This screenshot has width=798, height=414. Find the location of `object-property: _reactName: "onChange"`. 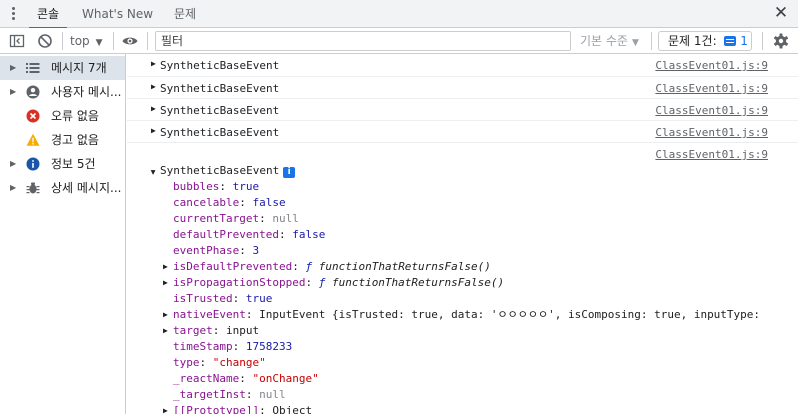

object-property: _reactName: "onChange" is located at coordinates (246, 378).